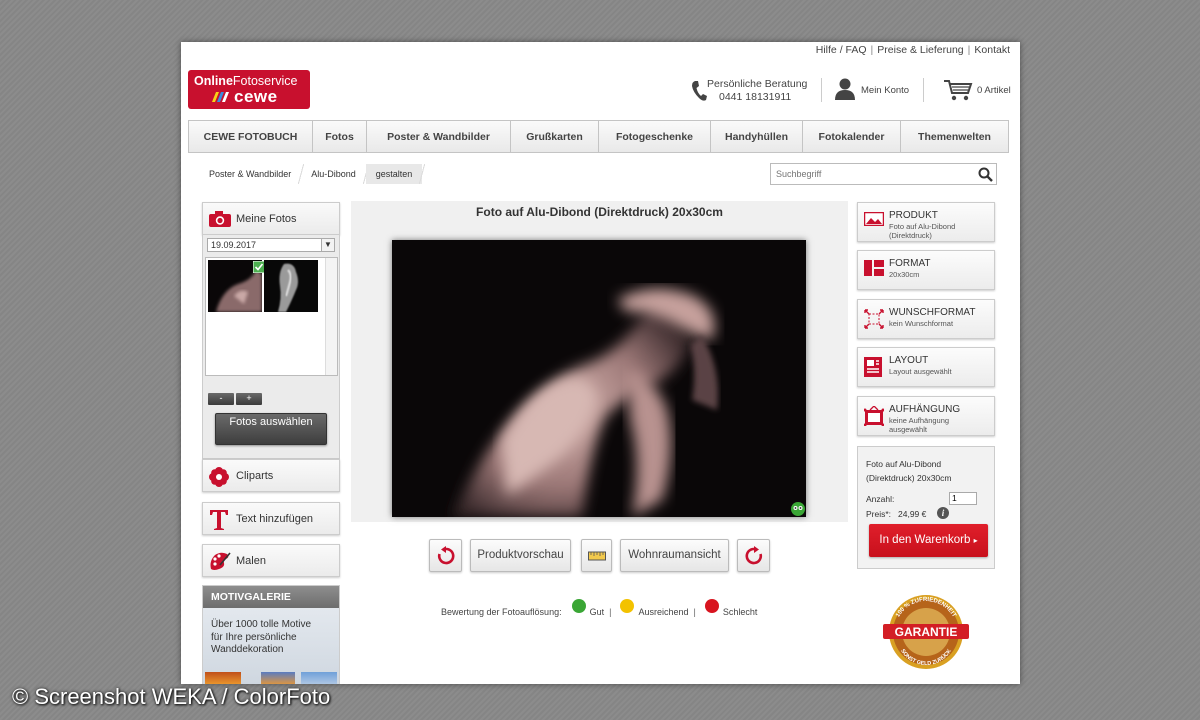 This screenshot has height=720, width=1200. Describe the element at coordinates (755, 97) in the screenshot. I see `phone-number: 0441 18131911` at that location.